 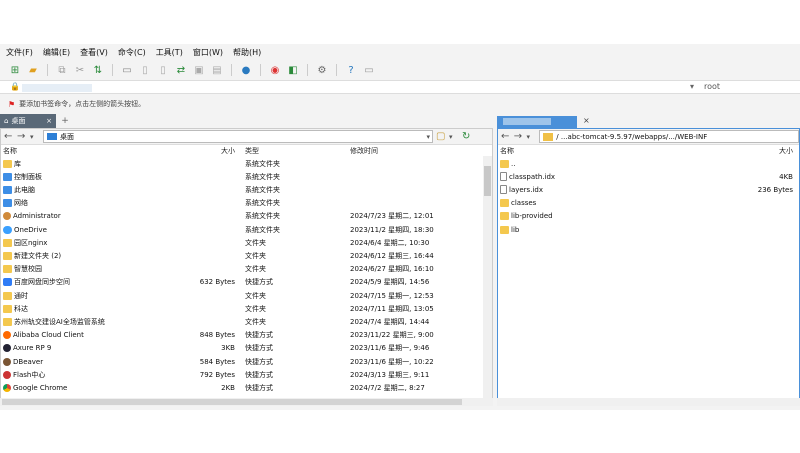 What do you see at coordinates (648, 163) in the screenshot?
I see `file-row: ..` at bounding box center [648, 163].